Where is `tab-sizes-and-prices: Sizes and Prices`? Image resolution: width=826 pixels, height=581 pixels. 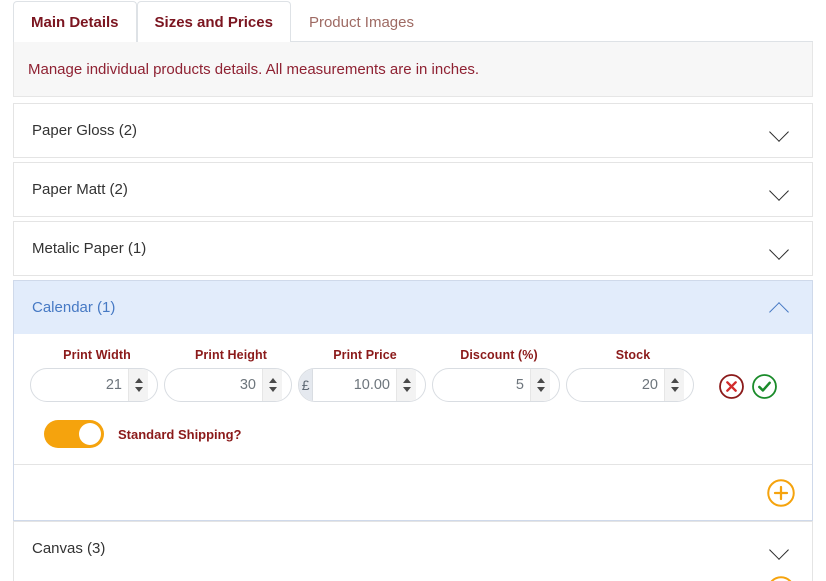 tab-sizes-and-prices: Sizes and Prices is located at coordinates (213, 21).